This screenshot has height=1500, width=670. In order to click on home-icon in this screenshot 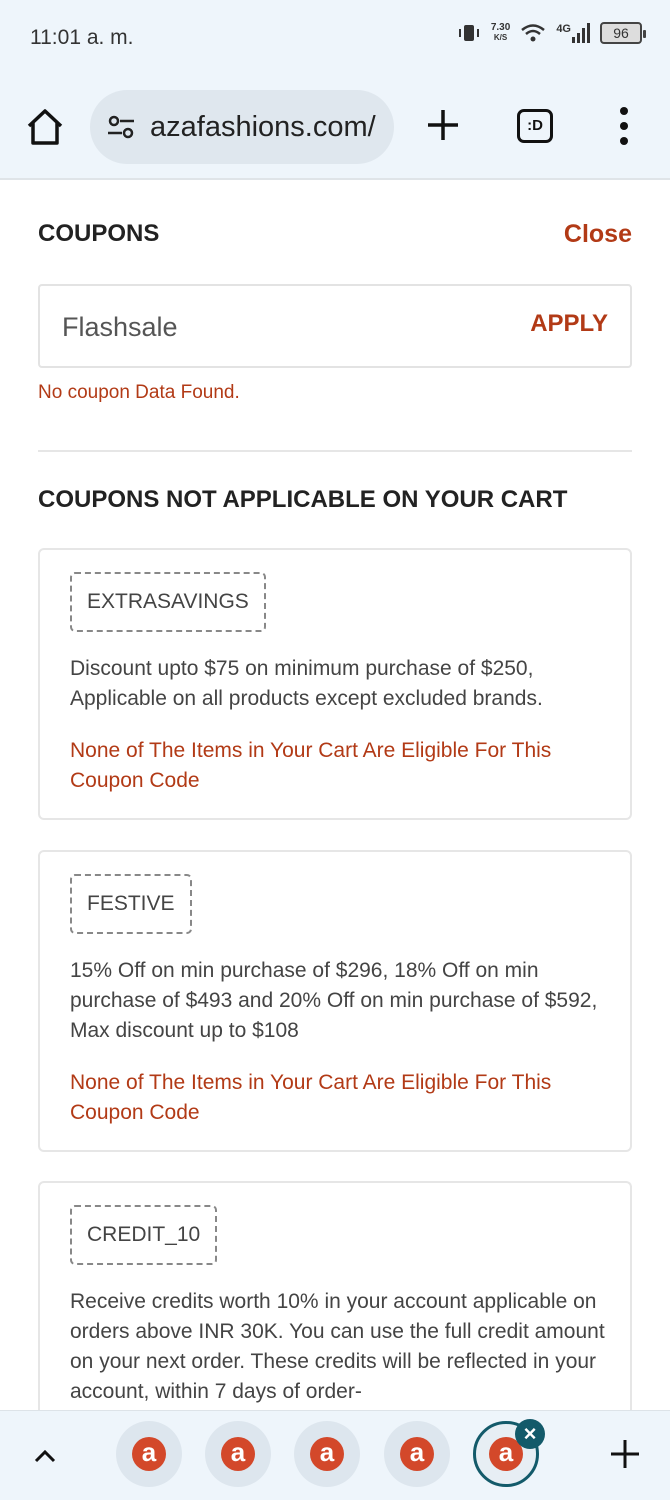, I will do `click(45, 127)`.